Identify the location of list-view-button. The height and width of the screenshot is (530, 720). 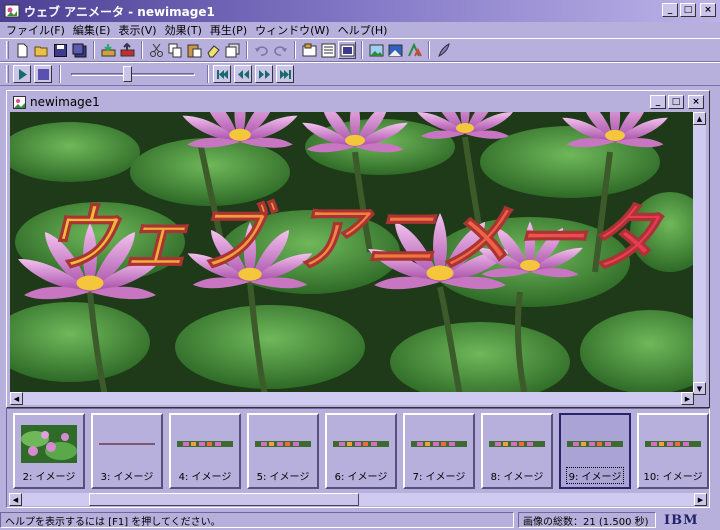
(328, 50).